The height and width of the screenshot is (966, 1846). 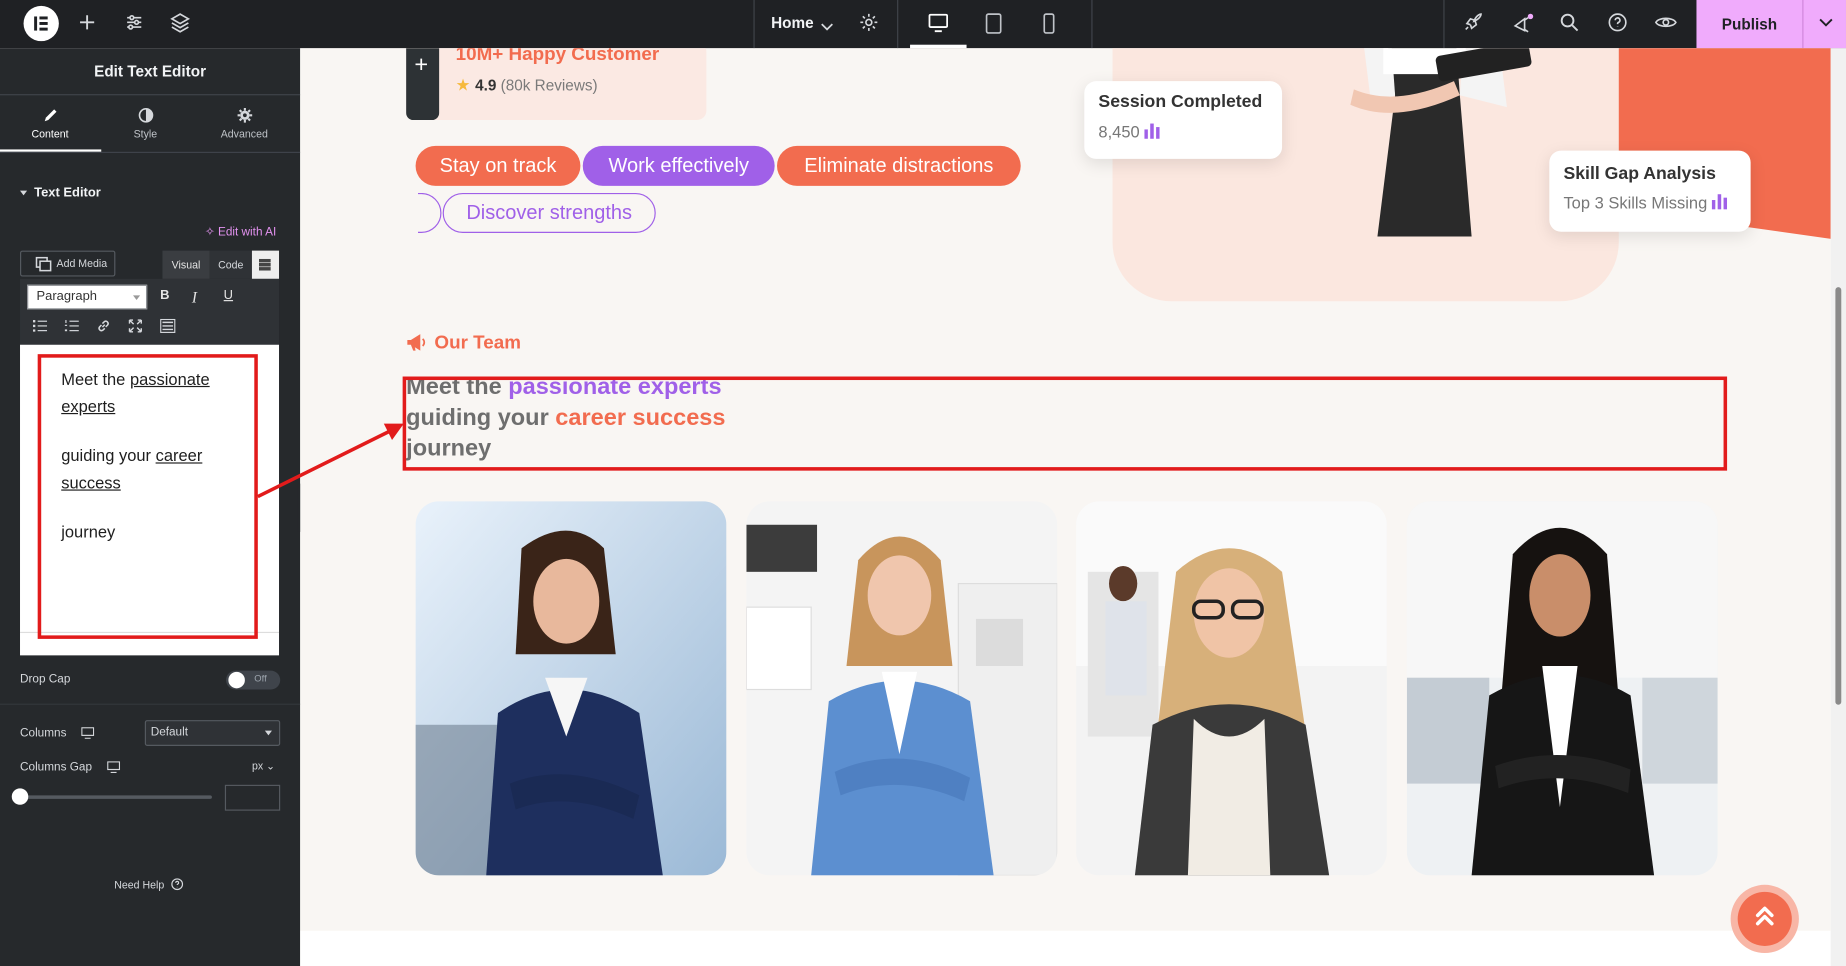 What do you see at coordinates (247, 232) in the screenshot?
I see `edit-with-ai-label: Edit with AI` at bounding box center [247, 232].